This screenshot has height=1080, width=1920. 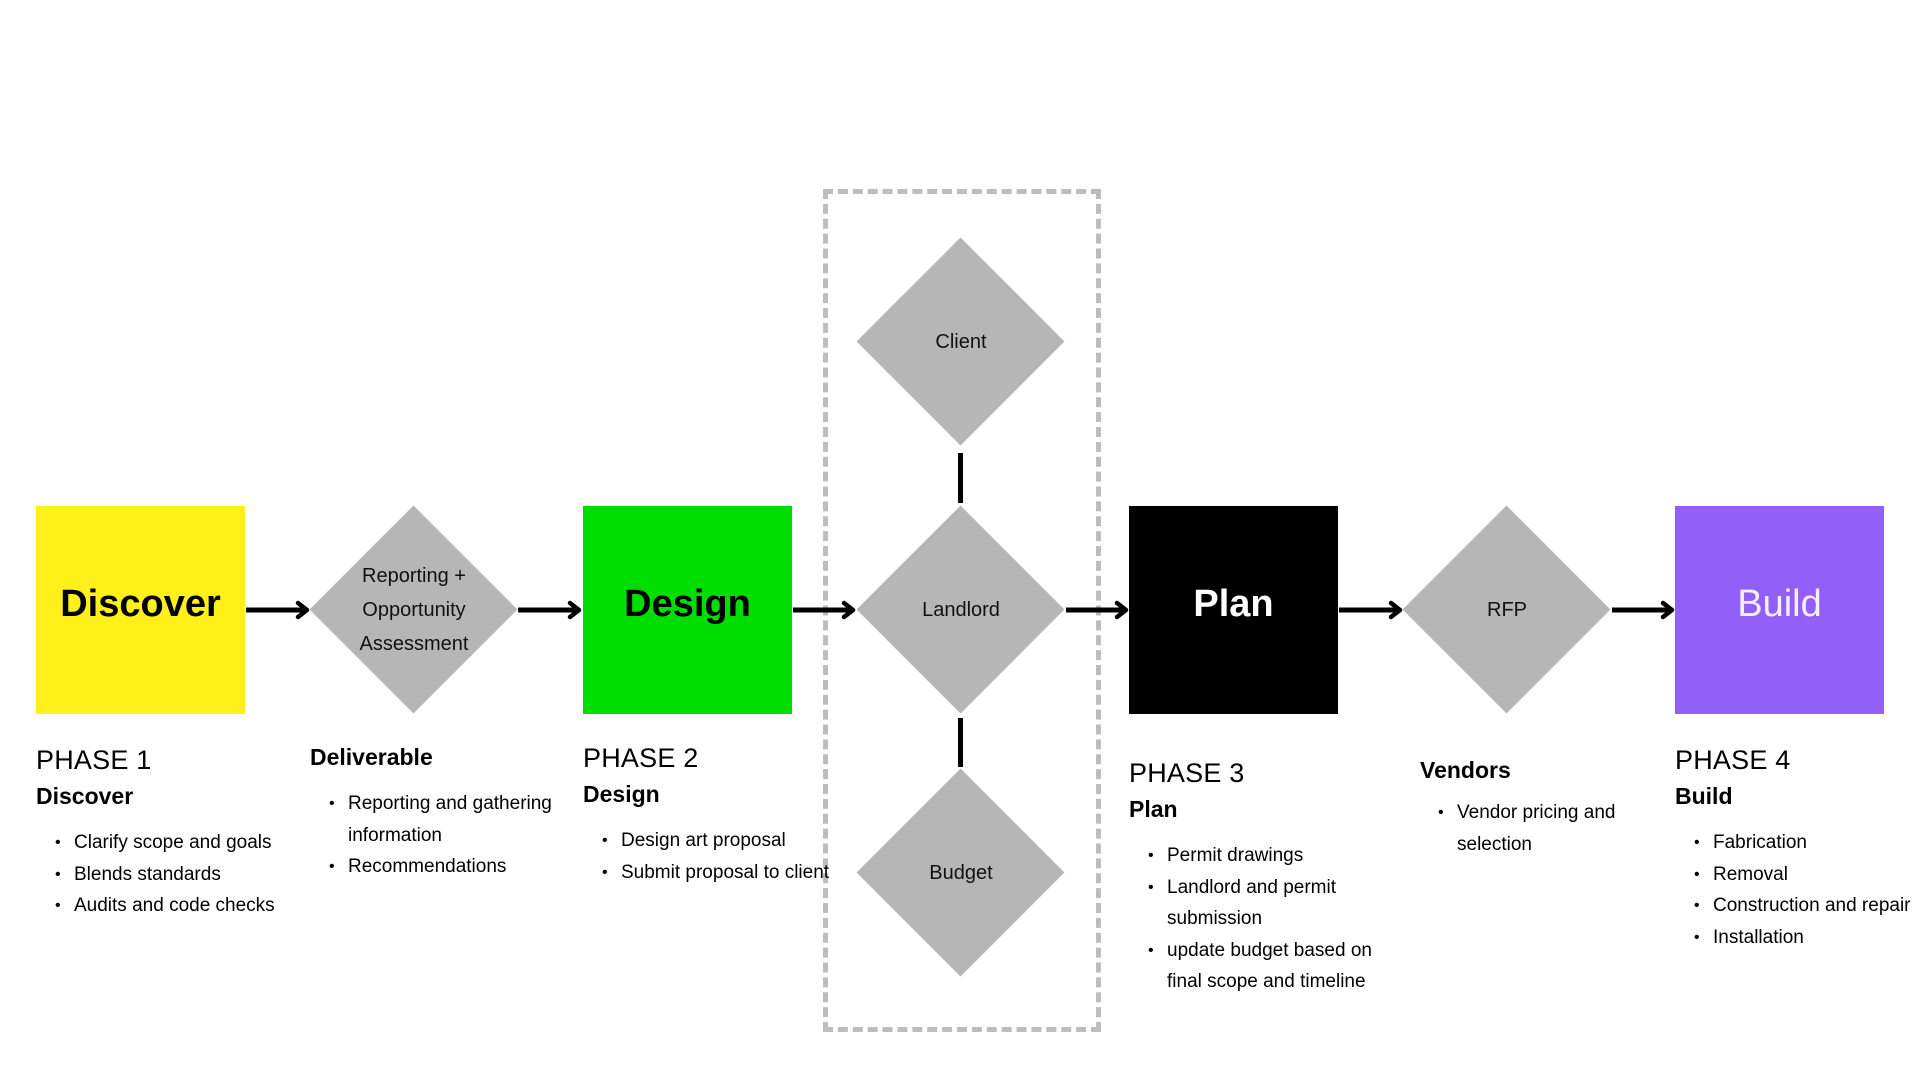 I want to click on node-plan-label: Plan, so click(x=1233, y=603).